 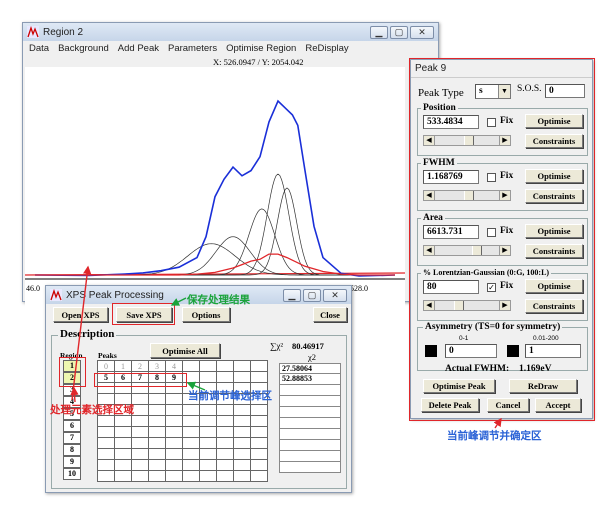 What do you see at coordinates (292, 295) in the screenshot?
I see `minimize-button: ▁` at bounding box center [292, 295].